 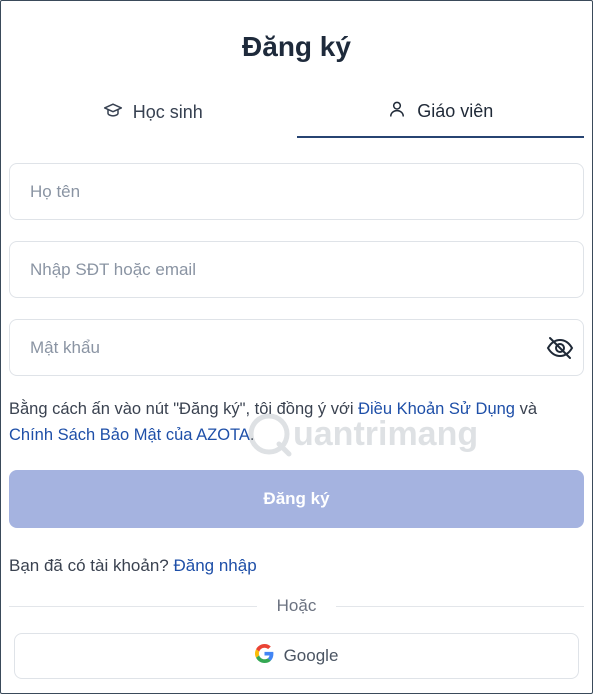 What do you see at coordinates (133, 606) in the screenshot?
I see `divider-line-left` at bounding box center [133, 606].